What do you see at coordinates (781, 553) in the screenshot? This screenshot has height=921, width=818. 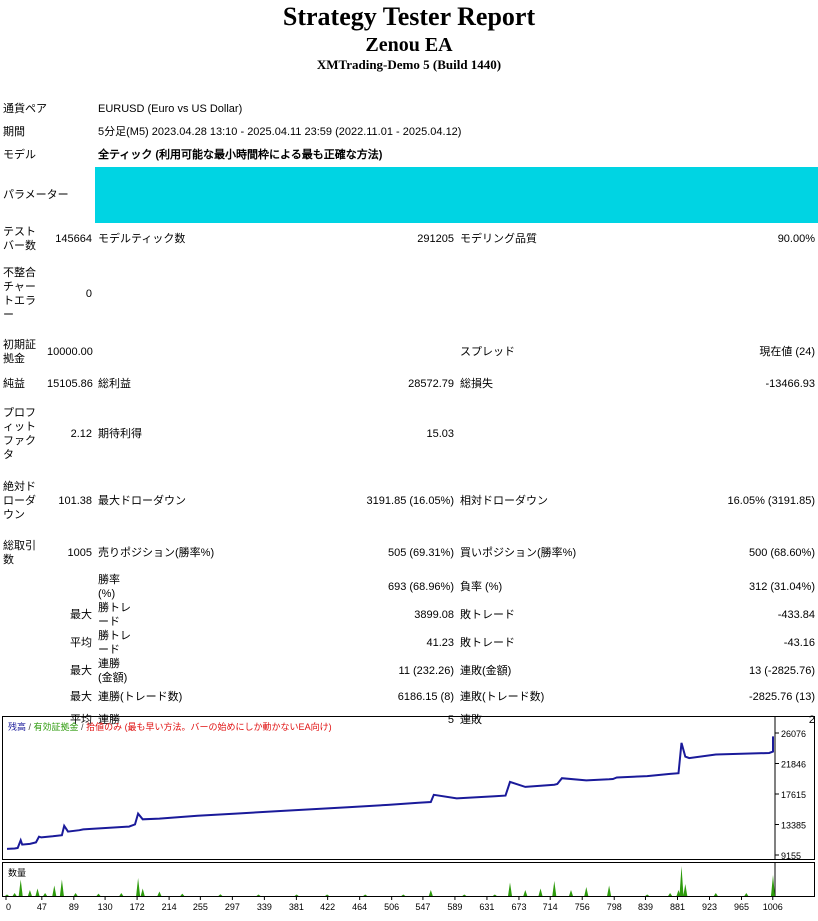 I see `long-value: 500 (68.60%)` at bounding box center [781, 553].